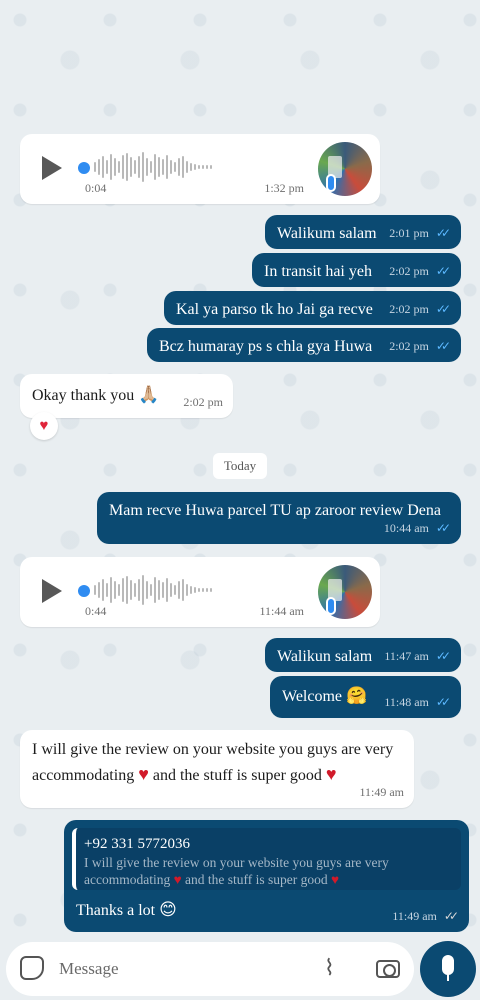 The image size is (480, 1000). What do you see at coordinates (284, 188) in the screenshot?
I see `message-time: 1:32 pm` at bounding box center [284, 188].